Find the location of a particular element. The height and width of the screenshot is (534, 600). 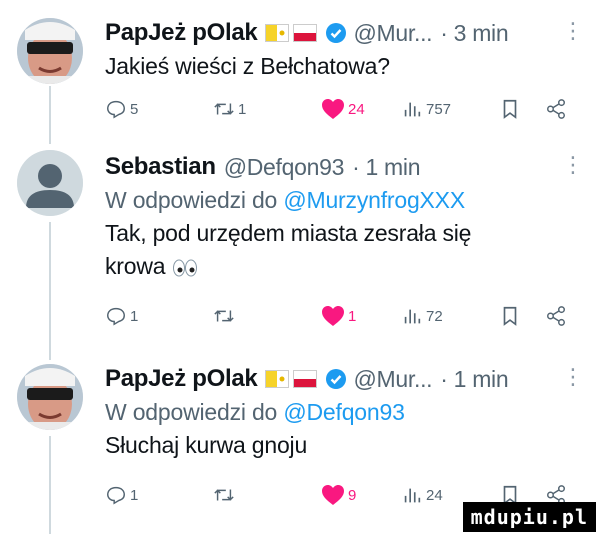

mention-link: @MurzynfrogXXX is located at coordinates (374, 200).